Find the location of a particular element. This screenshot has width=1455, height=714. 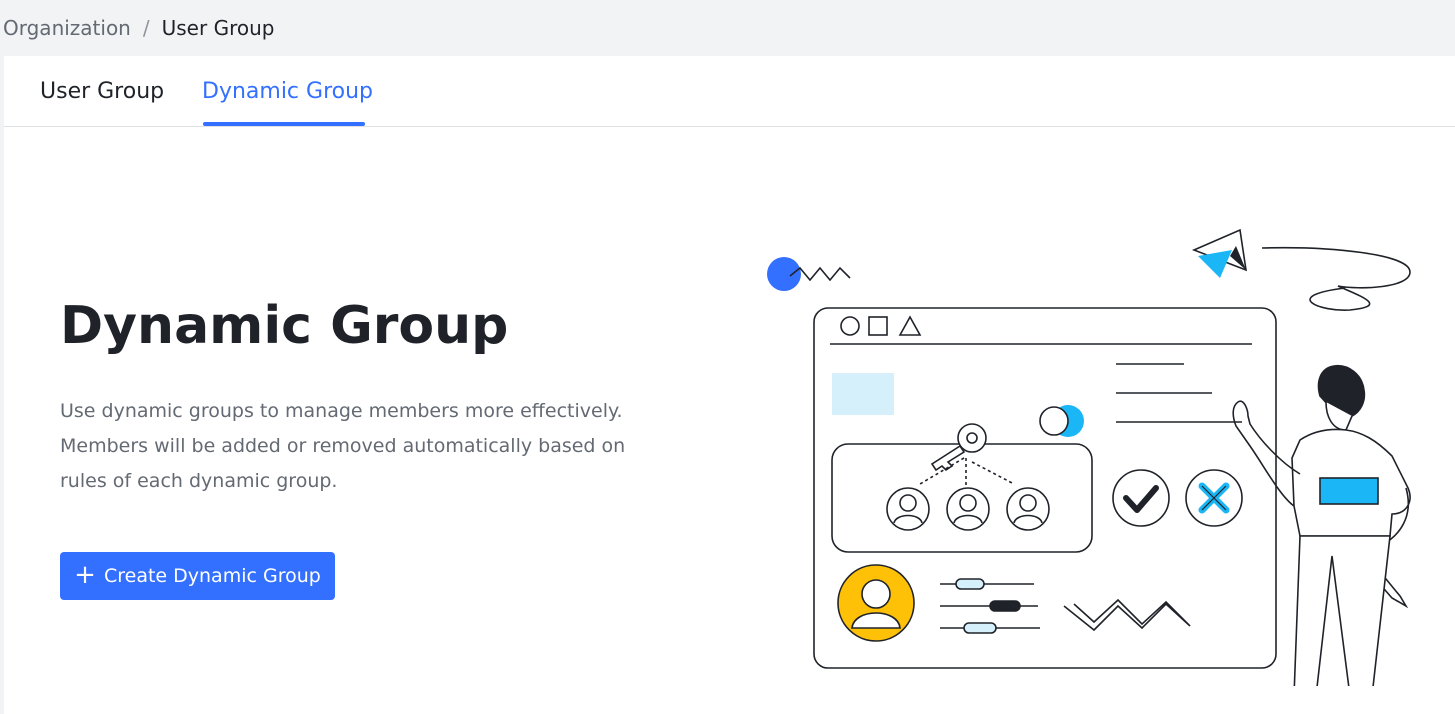

paper-plane-icon is located at coordinates (1219, 253).